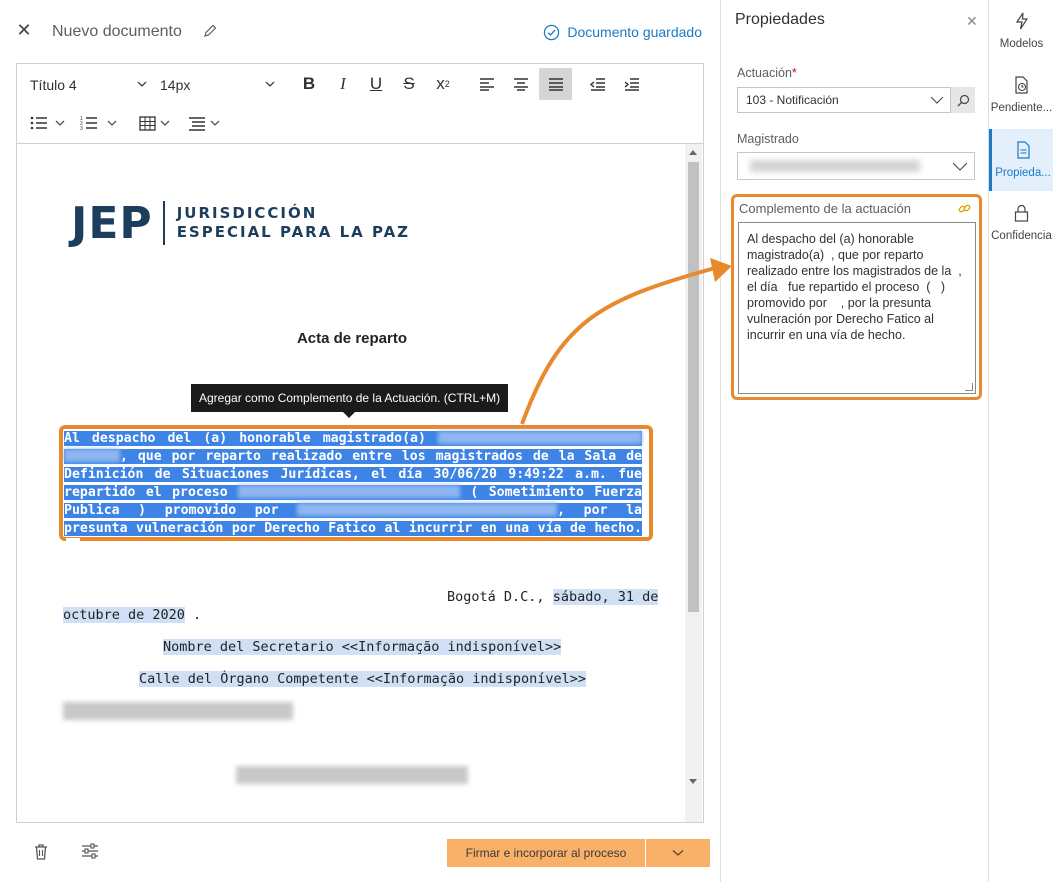 The width and height of the screenshot is (1053, 882). Describe the element at coordinates (835, 166) in the screenshot. I see `redacted-value` at that location.